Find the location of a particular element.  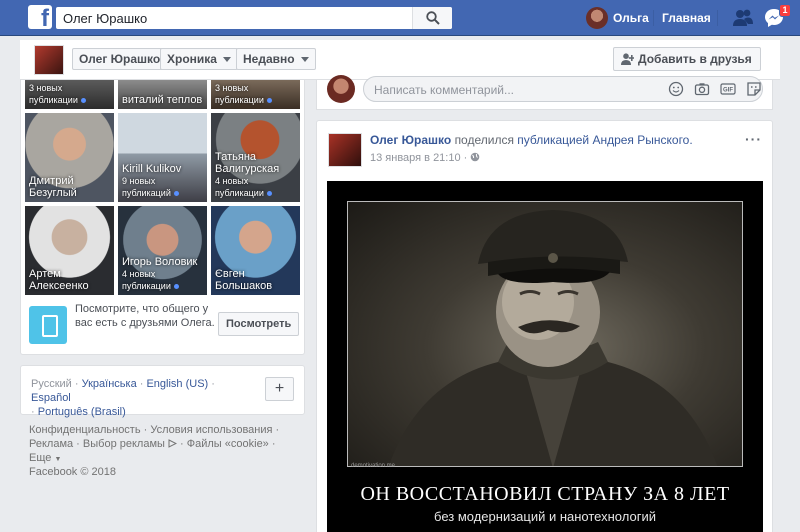

search-box is located at coordinates (254, 18).